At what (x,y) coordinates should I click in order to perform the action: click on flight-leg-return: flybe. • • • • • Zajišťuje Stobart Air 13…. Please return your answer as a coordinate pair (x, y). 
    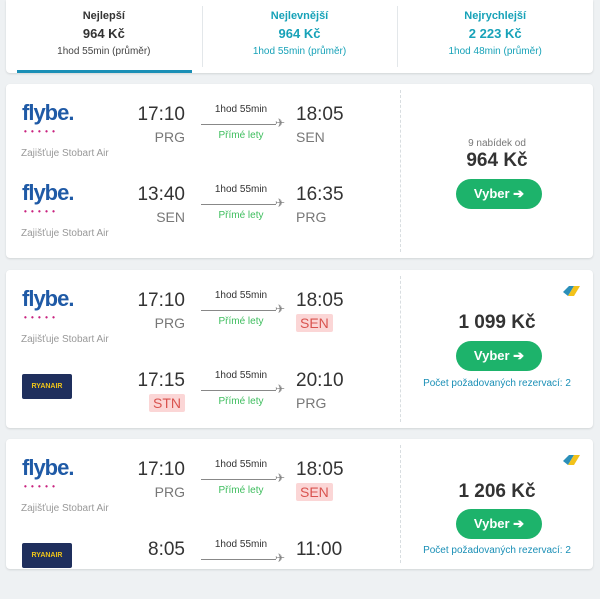
    Looking at the image, I should click on (203, 204).